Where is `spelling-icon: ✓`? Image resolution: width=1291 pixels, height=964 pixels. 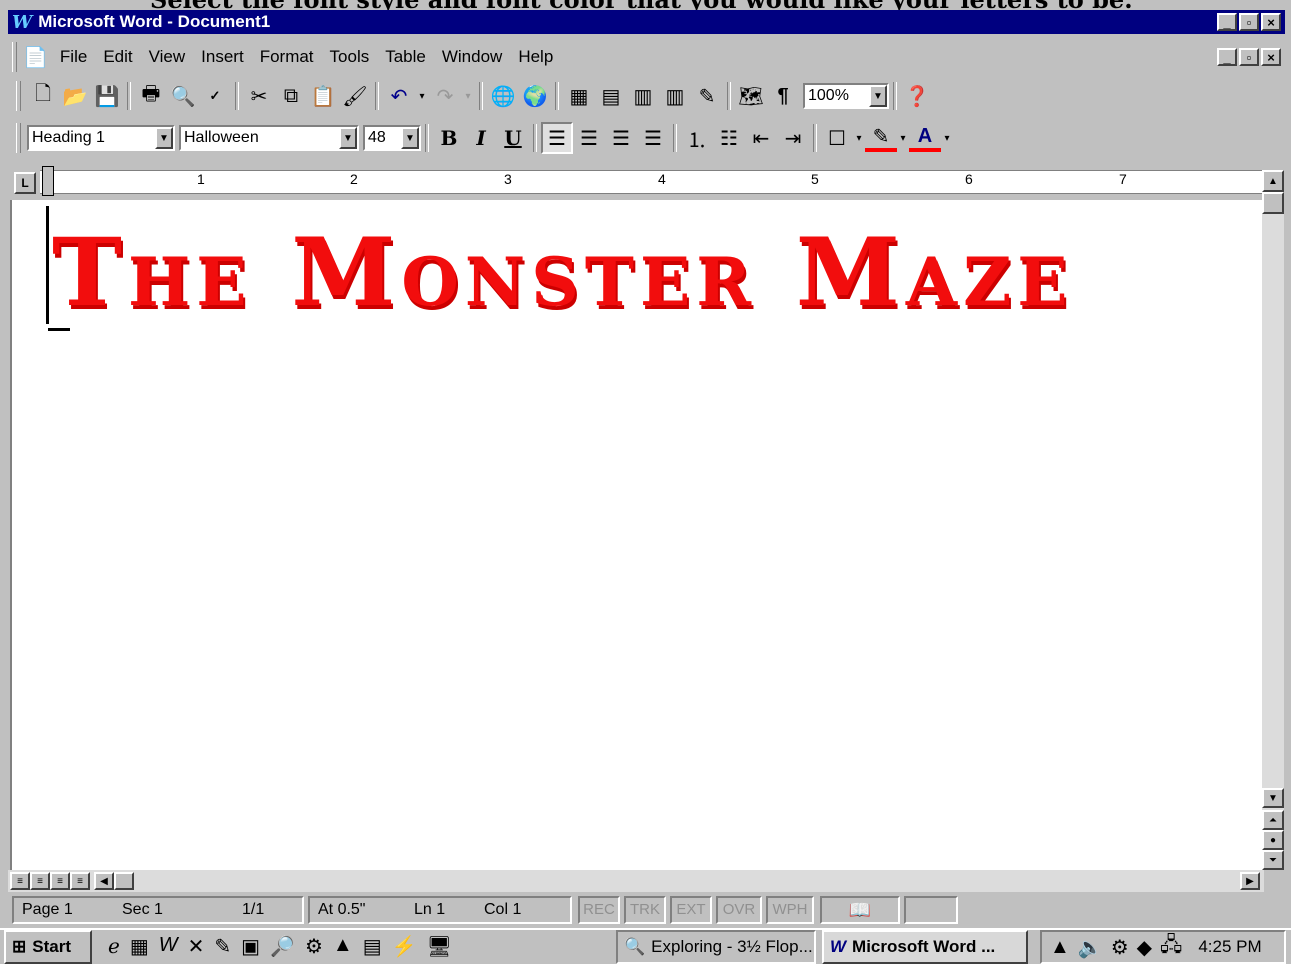 spelling-icon: ✓ is located at coordinates (215, 96).